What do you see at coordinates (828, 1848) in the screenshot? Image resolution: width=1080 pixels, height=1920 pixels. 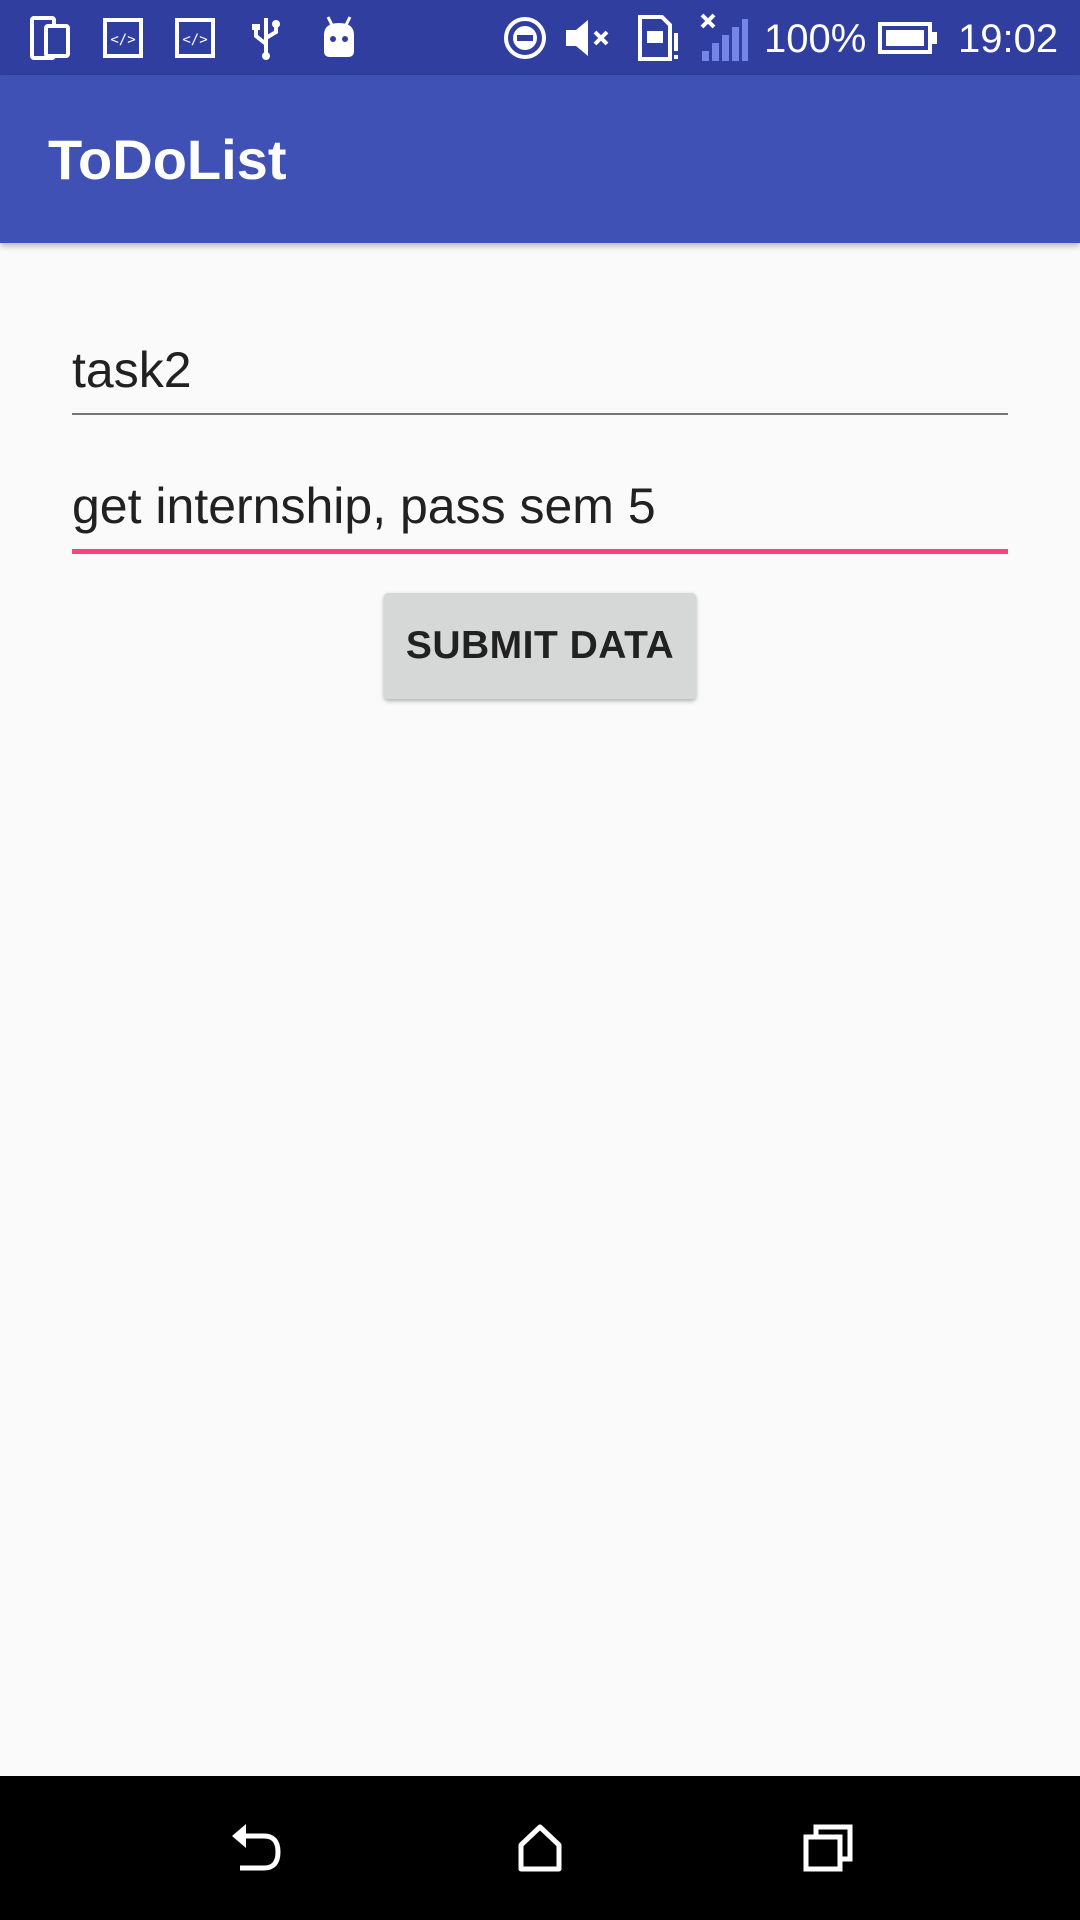 I see `recents-icon` at bounding box center [828, 1848].